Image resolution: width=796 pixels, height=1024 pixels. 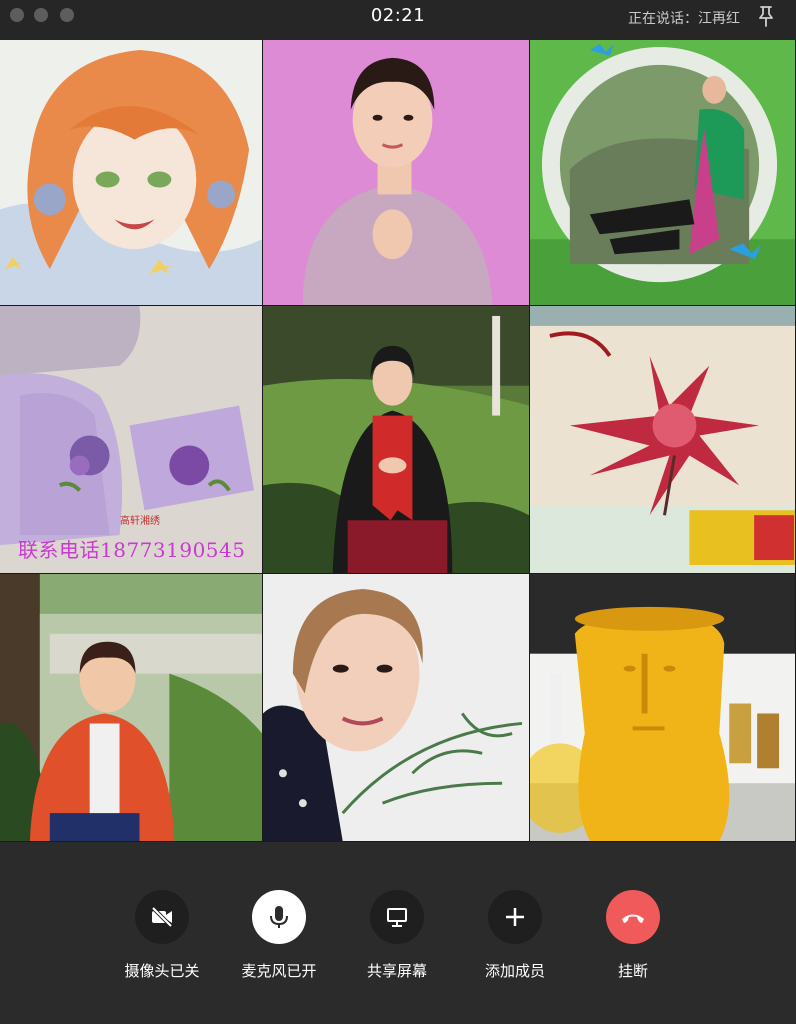 What do you see at coordinates (398, 20) in the screenshot?
I see `title-bar: 02:21 正在说话：江再红` at bounding box center [398, 20].